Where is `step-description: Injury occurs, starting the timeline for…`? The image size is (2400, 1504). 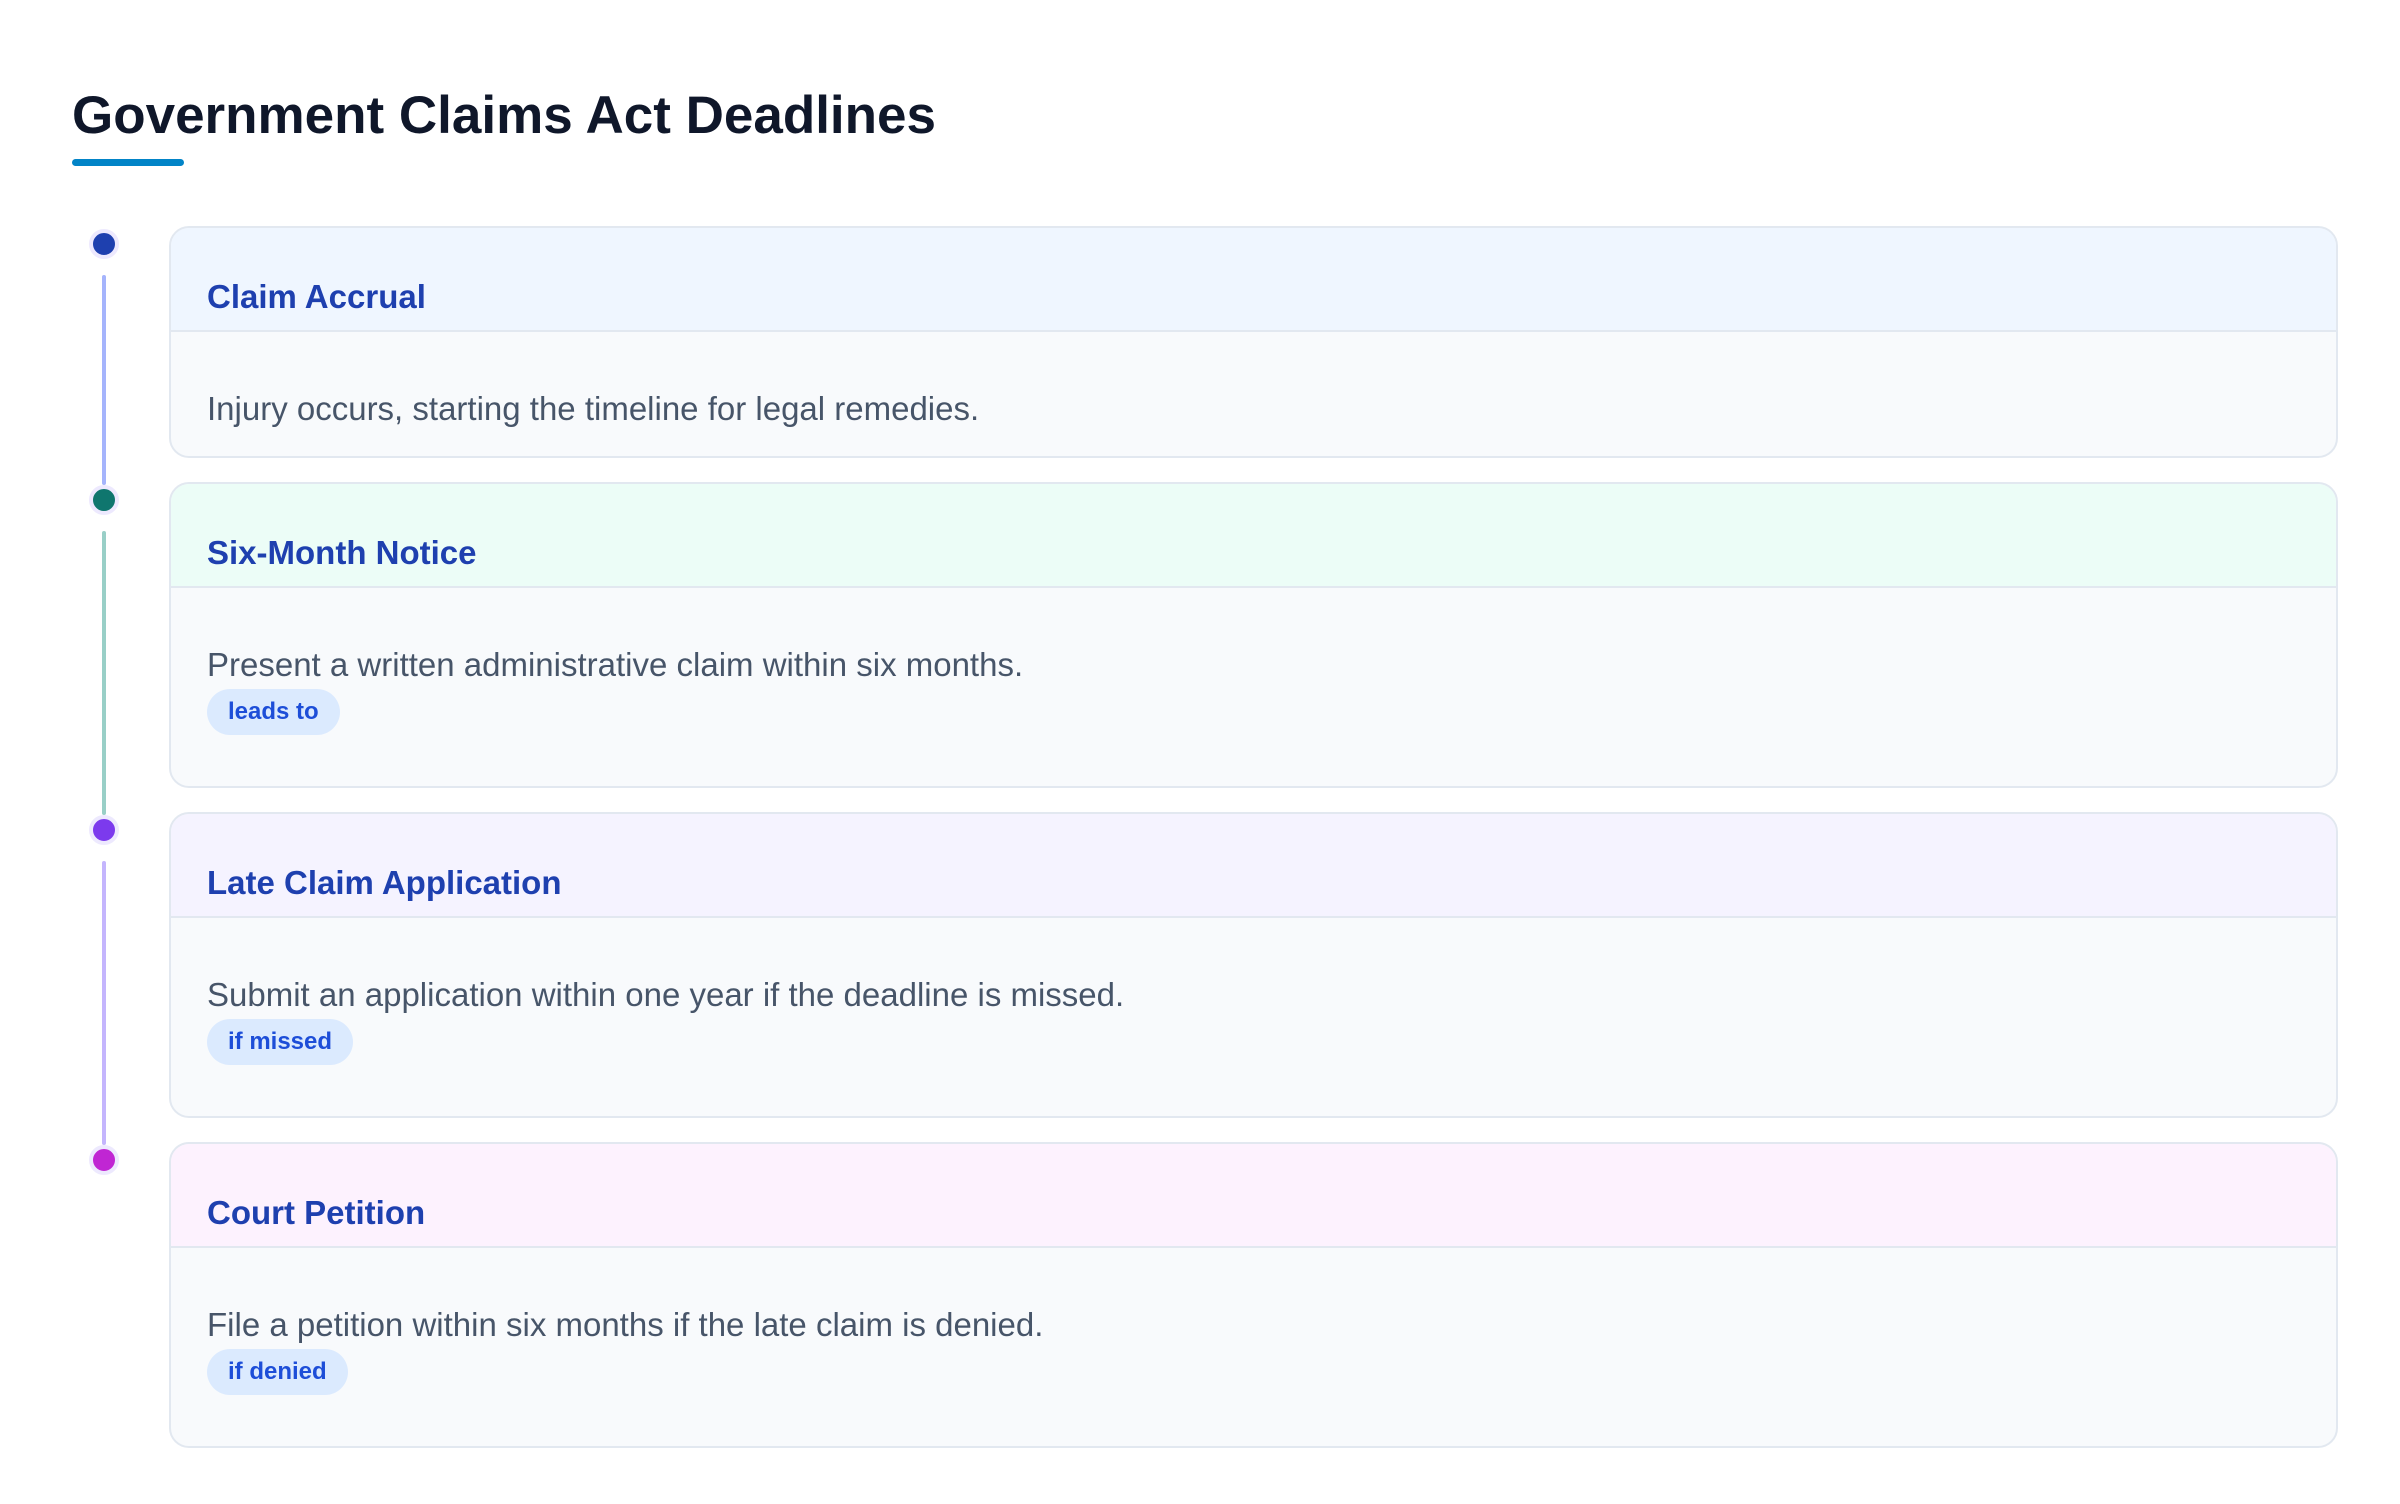 step-description: Injury occurs, starting the timeline for… is located at coordinates (593, 408).